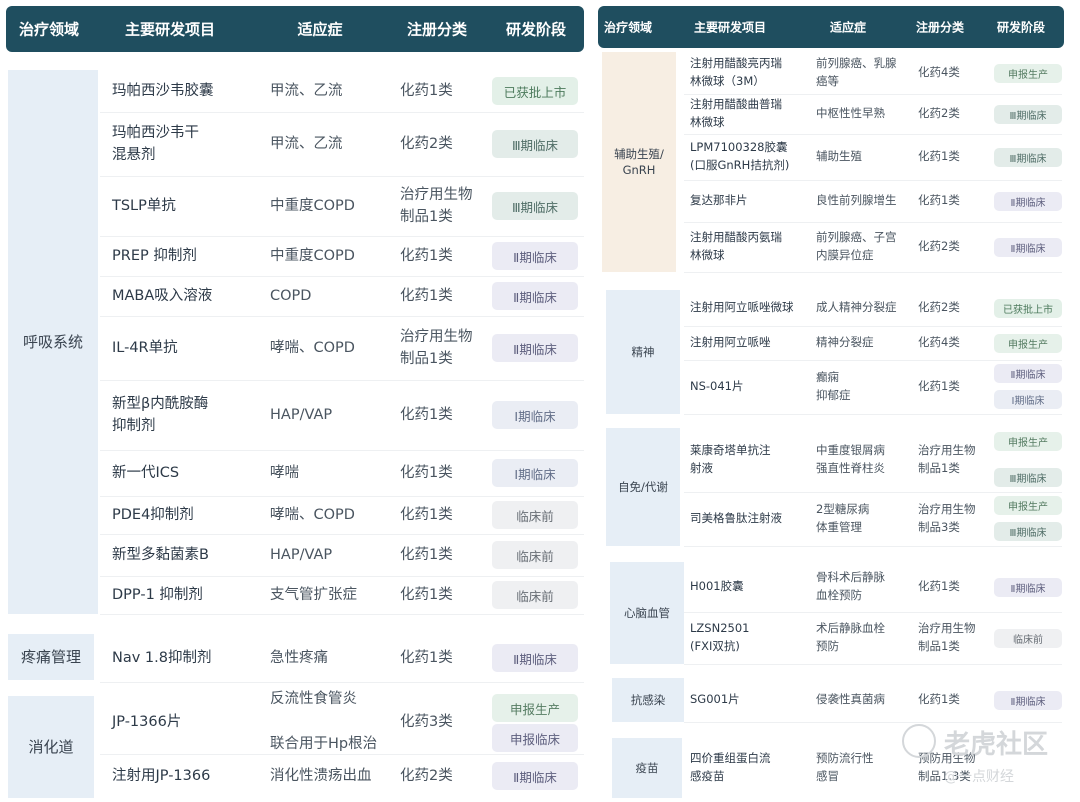 The width and height of the screenshot is (1080, 802). I want to click on indication: COPD, so click(291, 295).